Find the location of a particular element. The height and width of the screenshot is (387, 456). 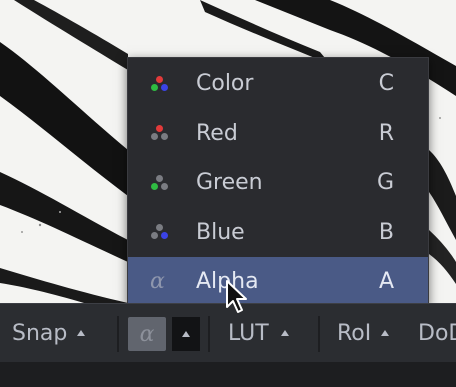

blue-channel-icon is located at coordinates (159, 232).